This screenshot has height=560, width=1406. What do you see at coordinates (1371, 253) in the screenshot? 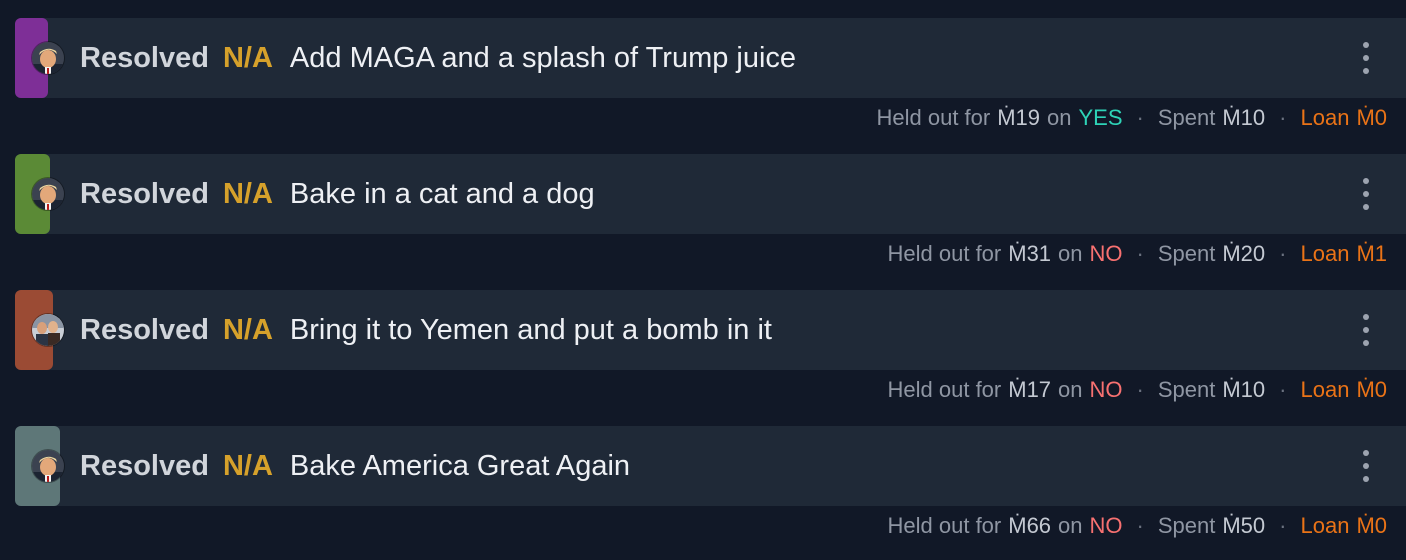
I see `loan-amount: Ṁ1` at bounding box center [1371, 253].